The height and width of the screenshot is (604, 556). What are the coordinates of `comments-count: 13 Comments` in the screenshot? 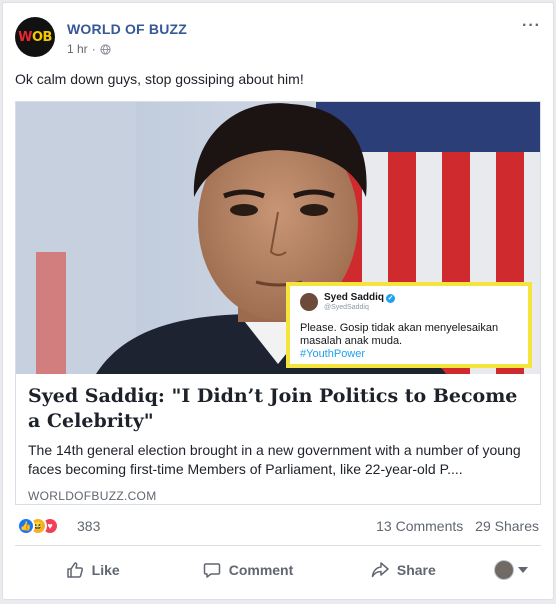 It's located at (419, 526).